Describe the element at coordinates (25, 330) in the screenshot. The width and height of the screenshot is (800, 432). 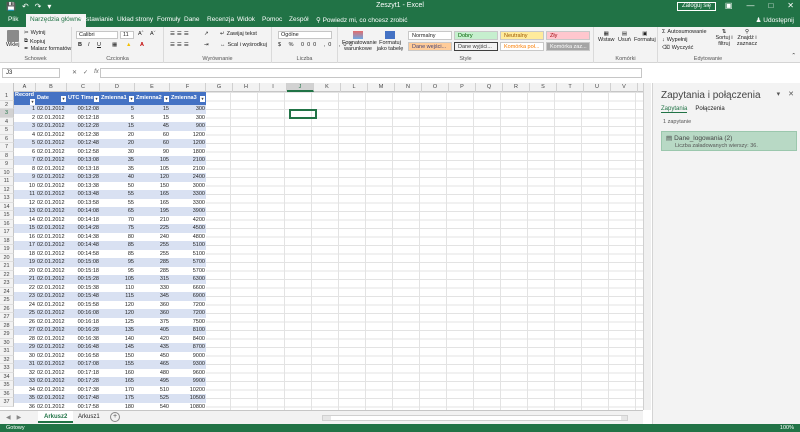
I see `table-cell: 27` at that location.